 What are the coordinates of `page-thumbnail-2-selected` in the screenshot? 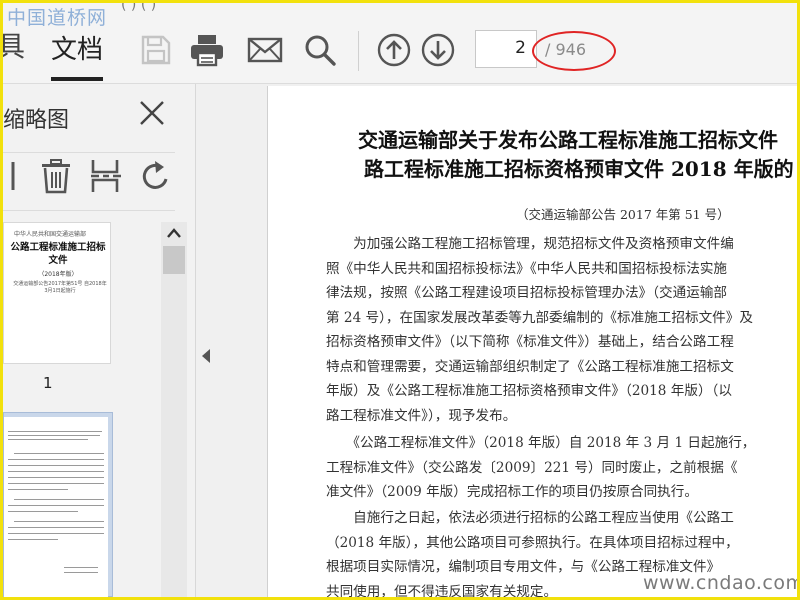 It's located at (58, 504).